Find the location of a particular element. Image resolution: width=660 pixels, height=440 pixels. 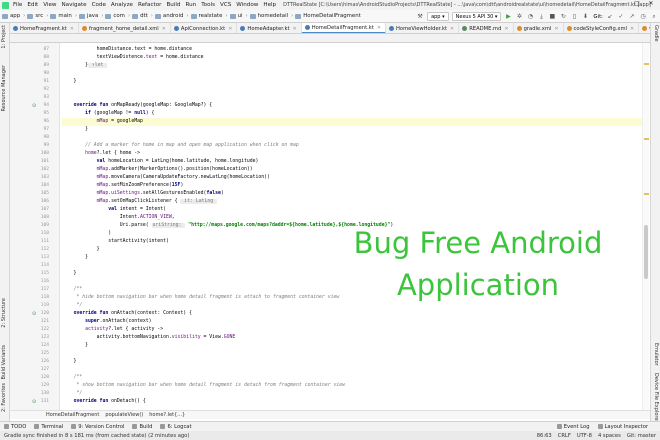

breadcrumb-item: java › is located at coordinates (90, 16).